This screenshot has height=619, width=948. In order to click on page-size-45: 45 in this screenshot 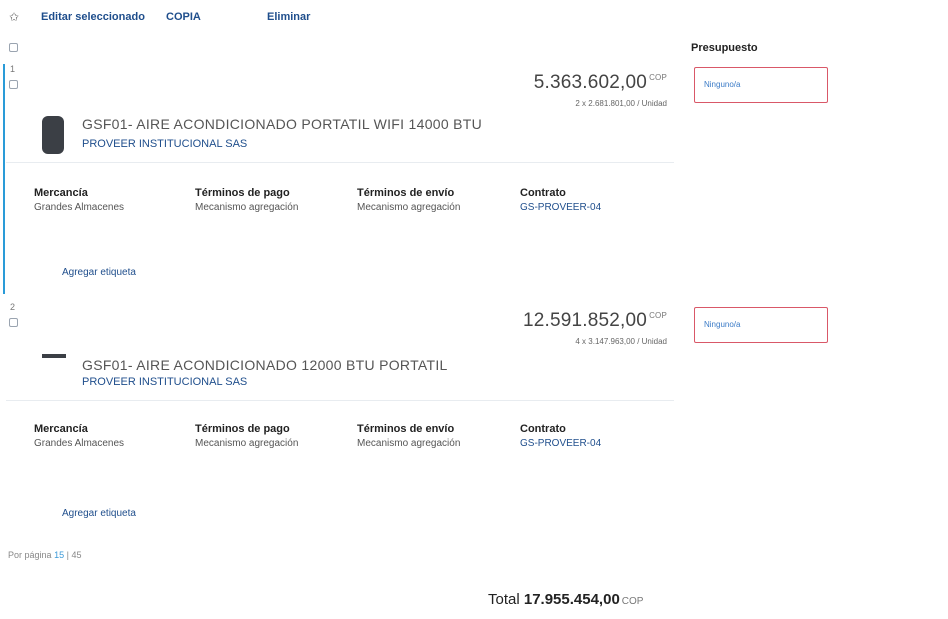, I will do `click(76, 555)`.